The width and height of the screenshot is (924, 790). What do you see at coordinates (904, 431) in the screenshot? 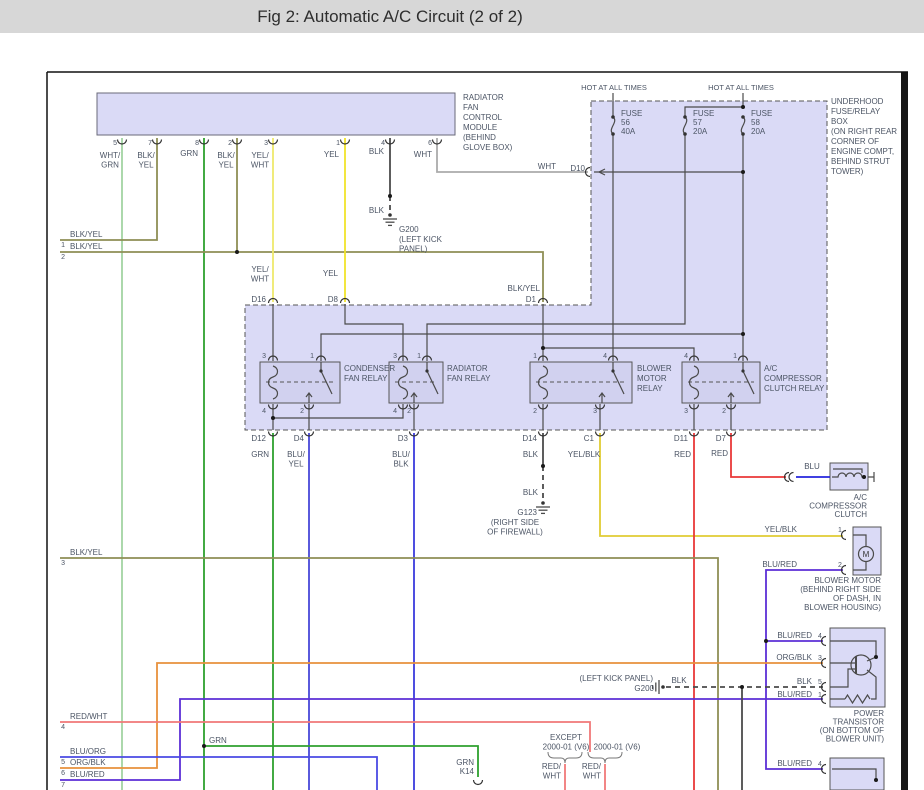
I see `frame-right-bar` at bounding box center [904, 431].